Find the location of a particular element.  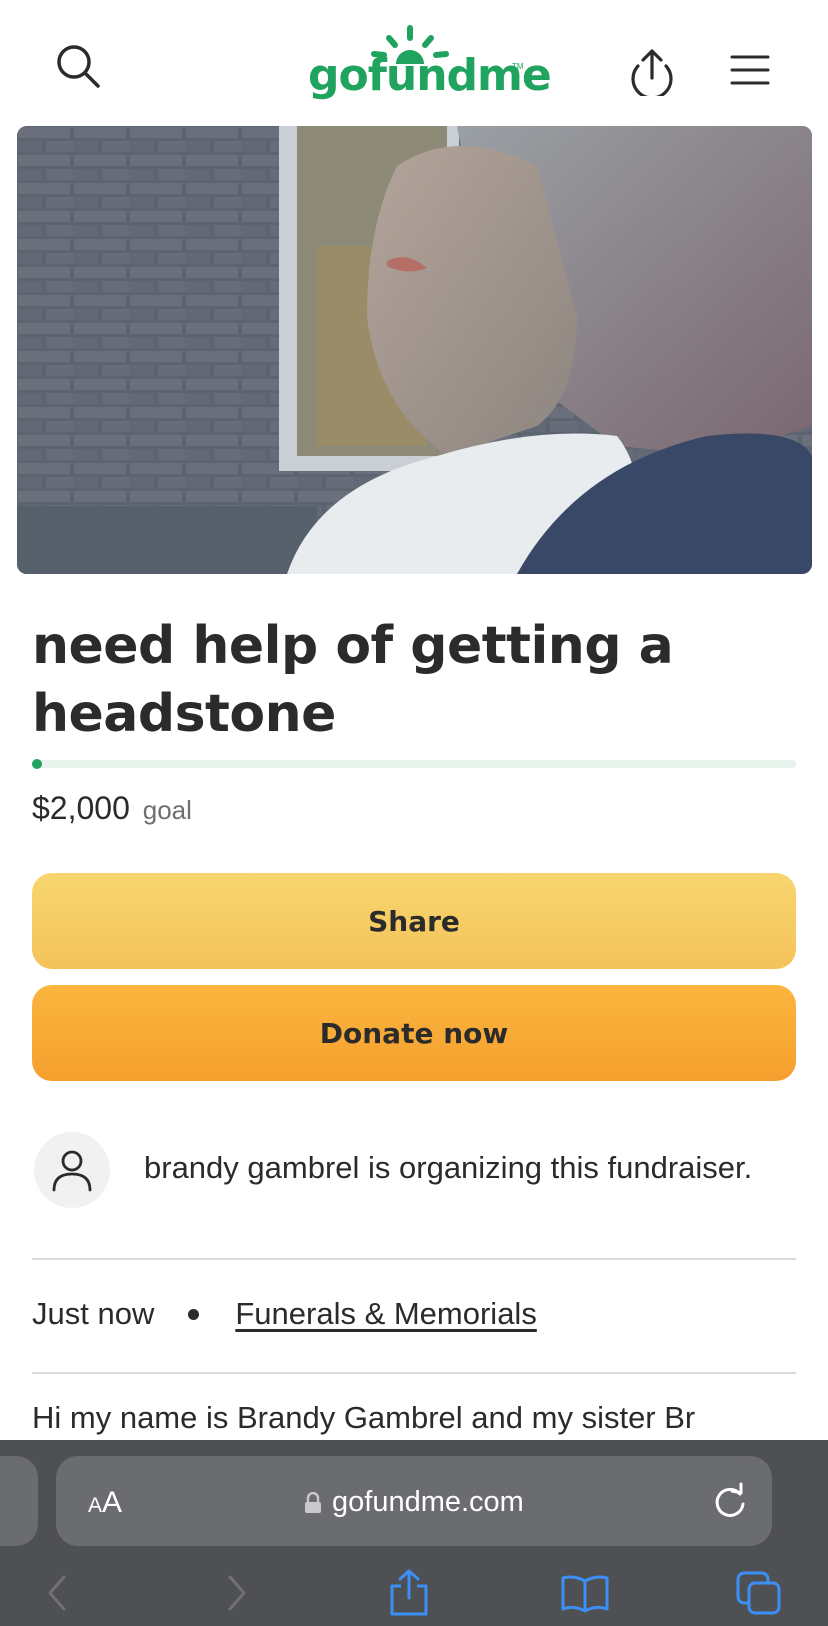

logo-wordmark: gofundme is located at coordinates (430, 75).